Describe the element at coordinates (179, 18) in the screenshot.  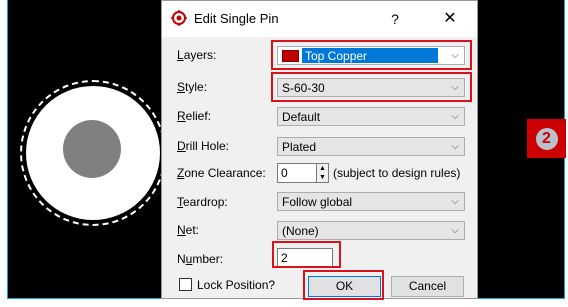
I see `pin-icon` at that location.